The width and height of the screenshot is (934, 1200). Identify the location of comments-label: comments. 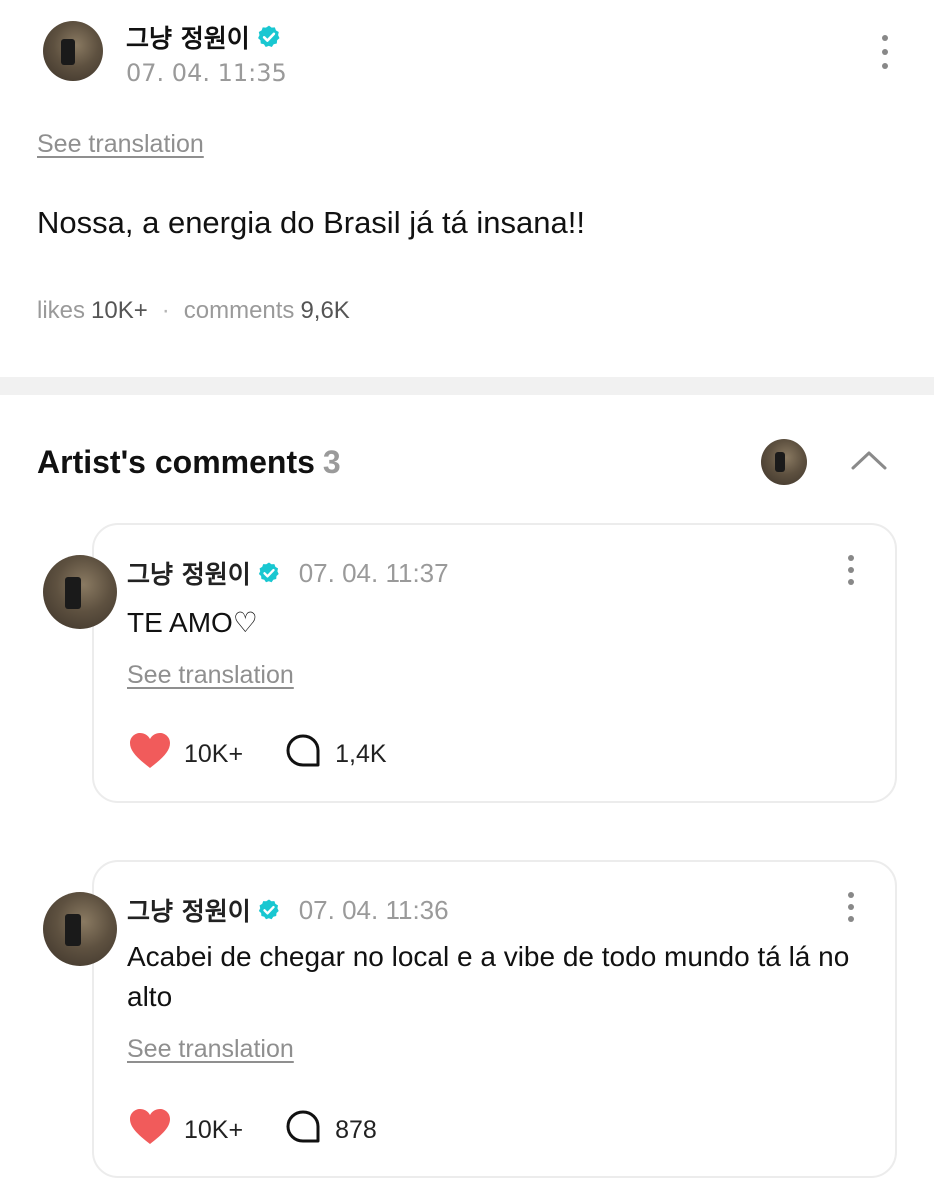
(239, 310).